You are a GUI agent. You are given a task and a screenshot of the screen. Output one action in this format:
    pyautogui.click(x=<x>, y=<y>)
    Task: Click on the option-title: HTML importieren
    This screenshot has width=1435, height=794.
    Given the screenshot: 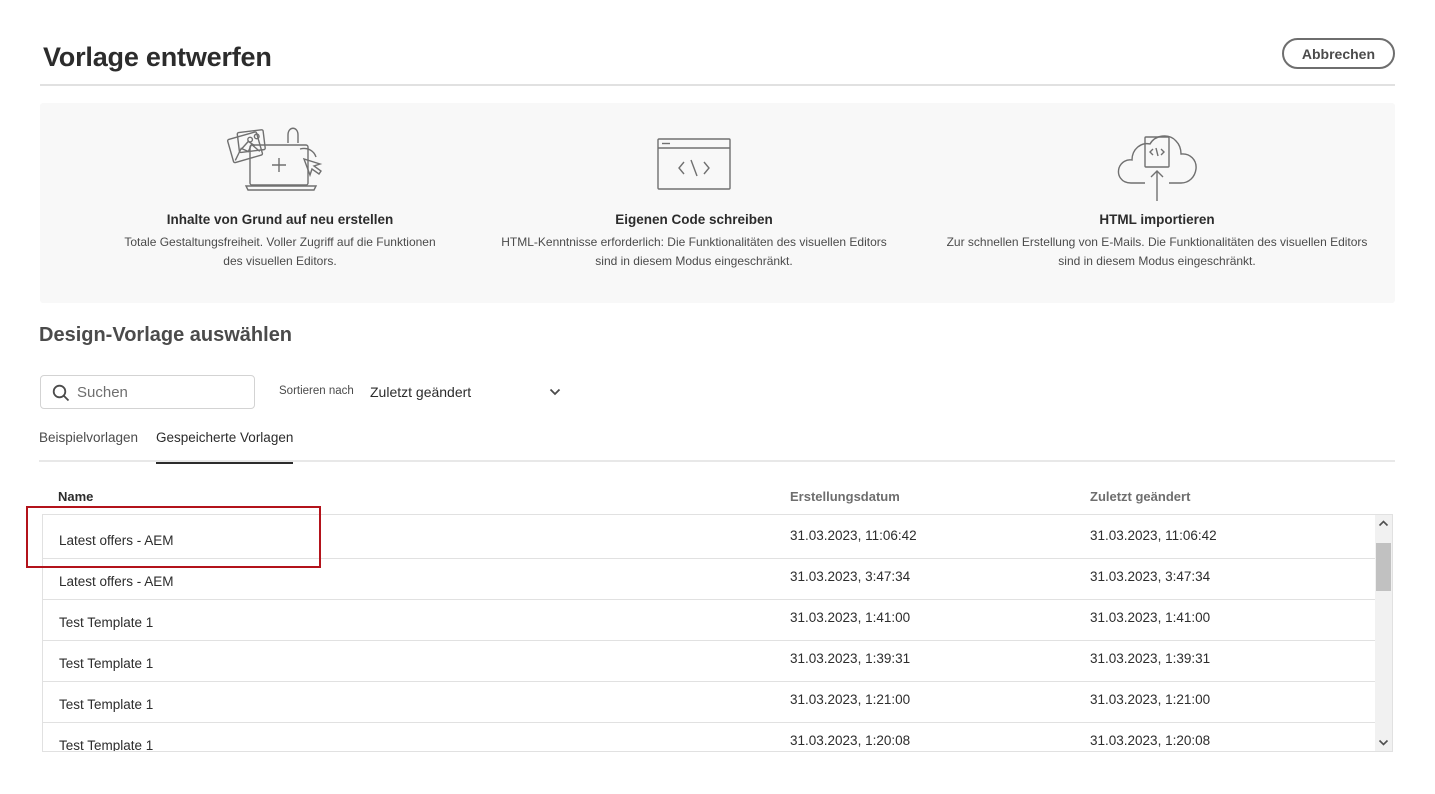 What is the action you would take?
    pyautogui.click(x=1157, y=219)
    